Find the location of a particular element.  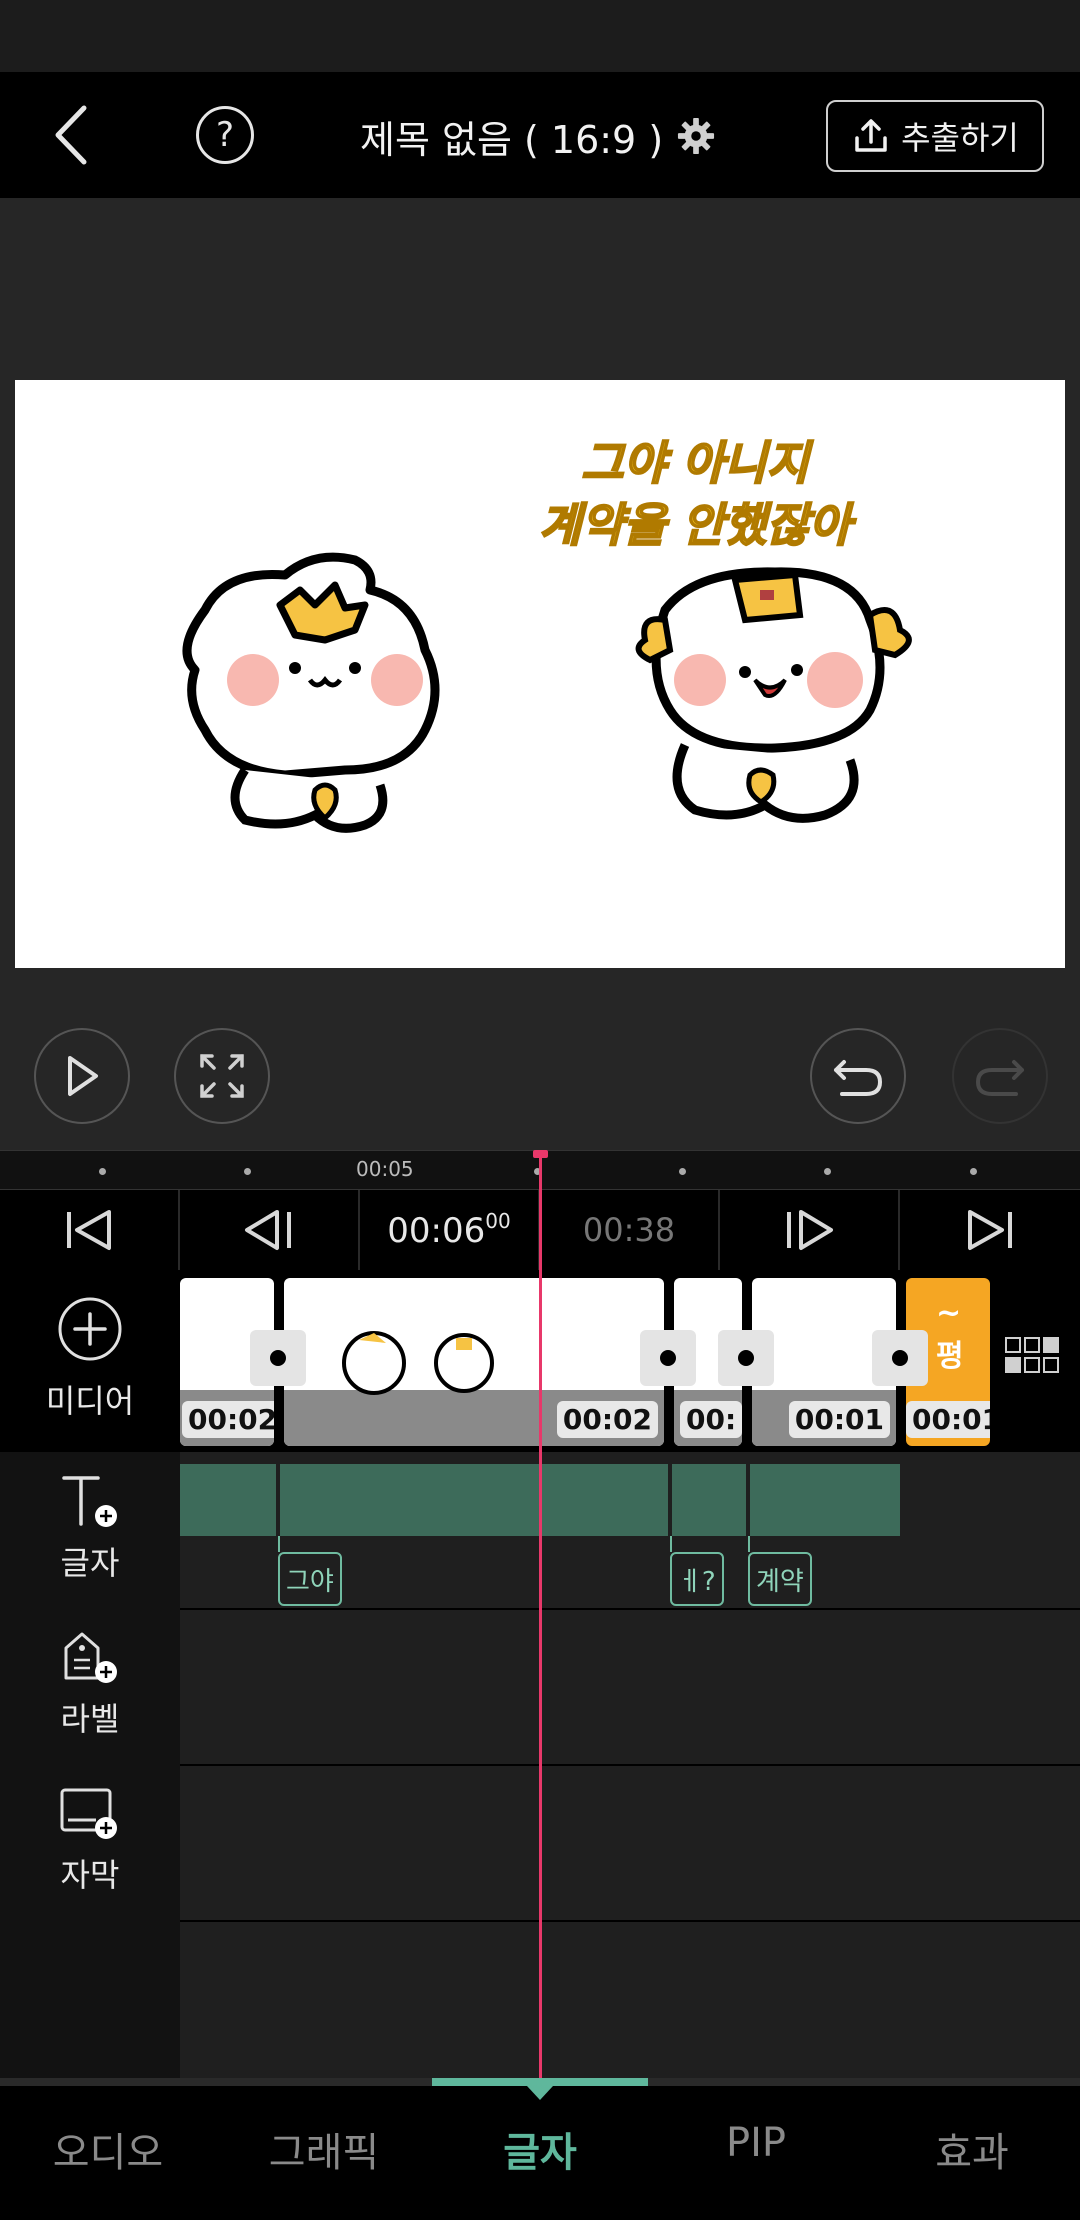

label-track is located at coordinates (630, 1687).